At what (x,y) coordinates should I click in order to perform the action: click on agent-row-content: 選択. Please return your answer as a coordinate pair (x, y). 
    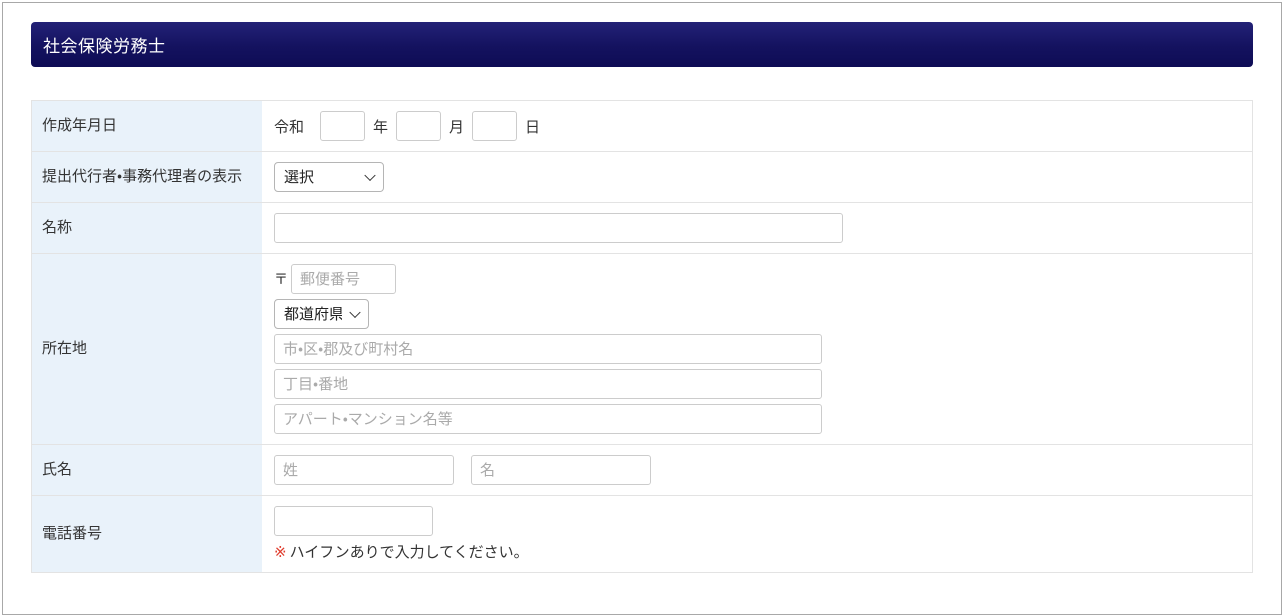
    Looking at the image, I should click on (758, 177).